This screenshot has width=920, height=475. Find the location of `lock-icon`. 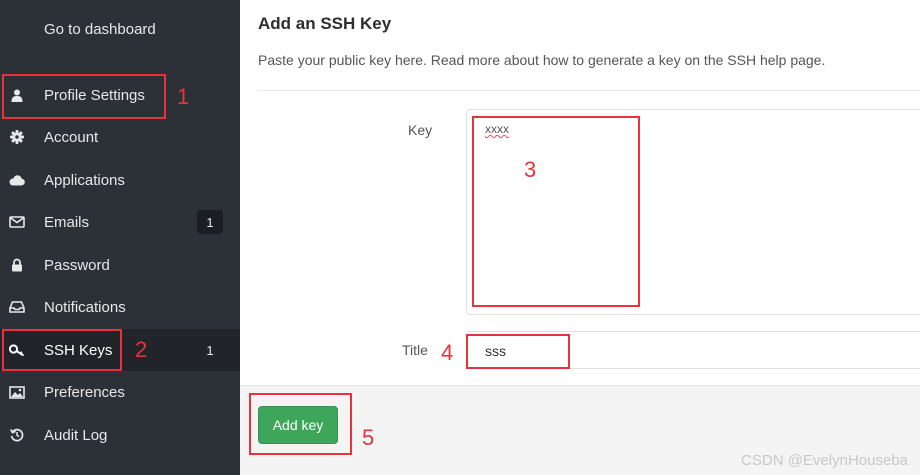

lock-icon is located at coordinates (17, 265).